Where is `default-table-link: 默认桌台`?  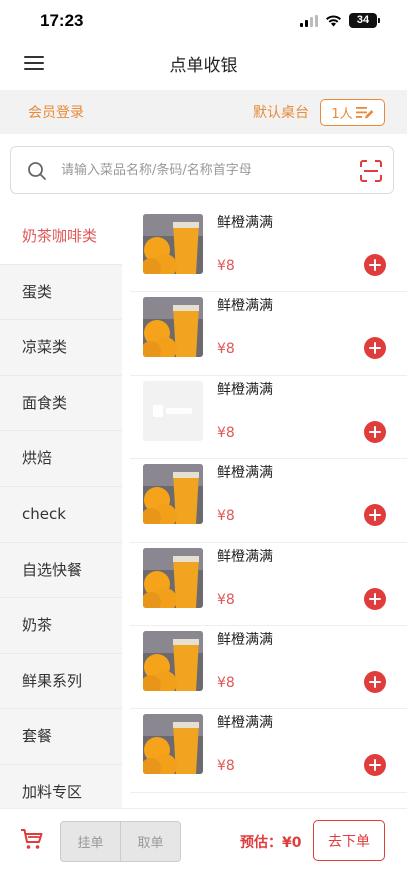 default-table-link: 默认桌台 is located at coordinates (281, 112).